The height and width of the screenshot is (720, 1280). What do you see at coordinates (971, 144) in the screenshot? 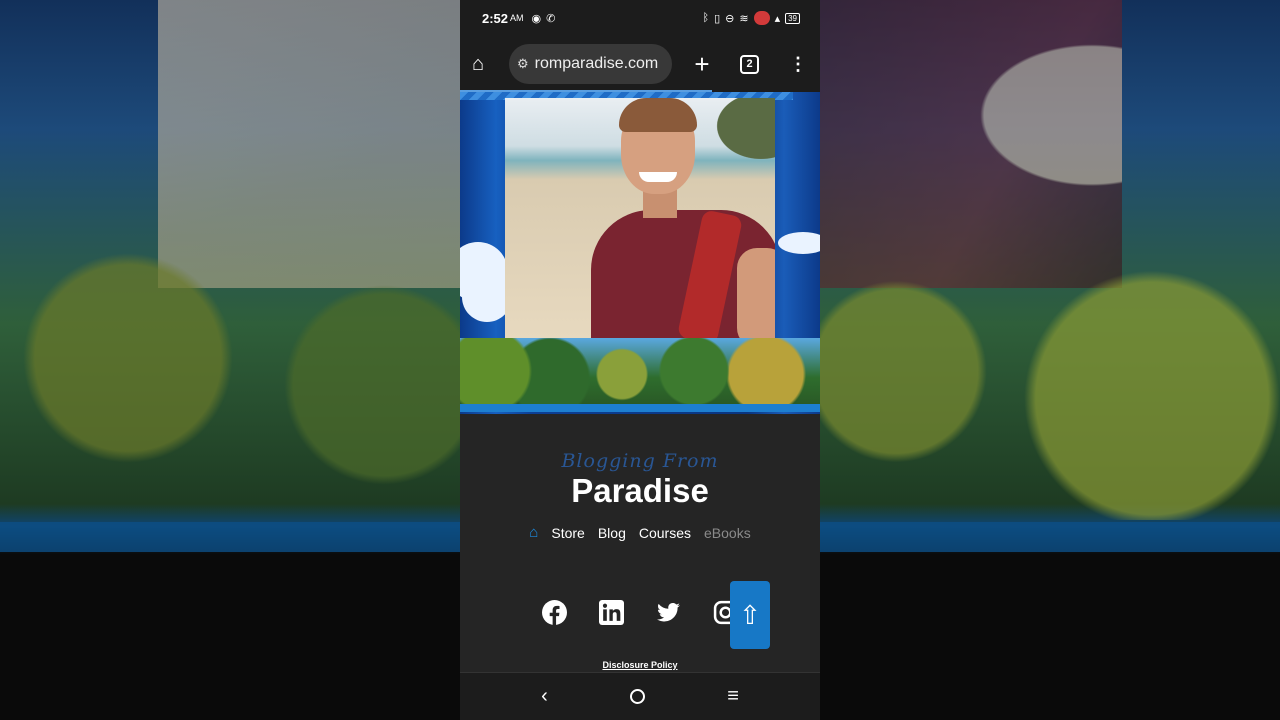
I see `blurred-shirt` at bounding box center [971, 144].